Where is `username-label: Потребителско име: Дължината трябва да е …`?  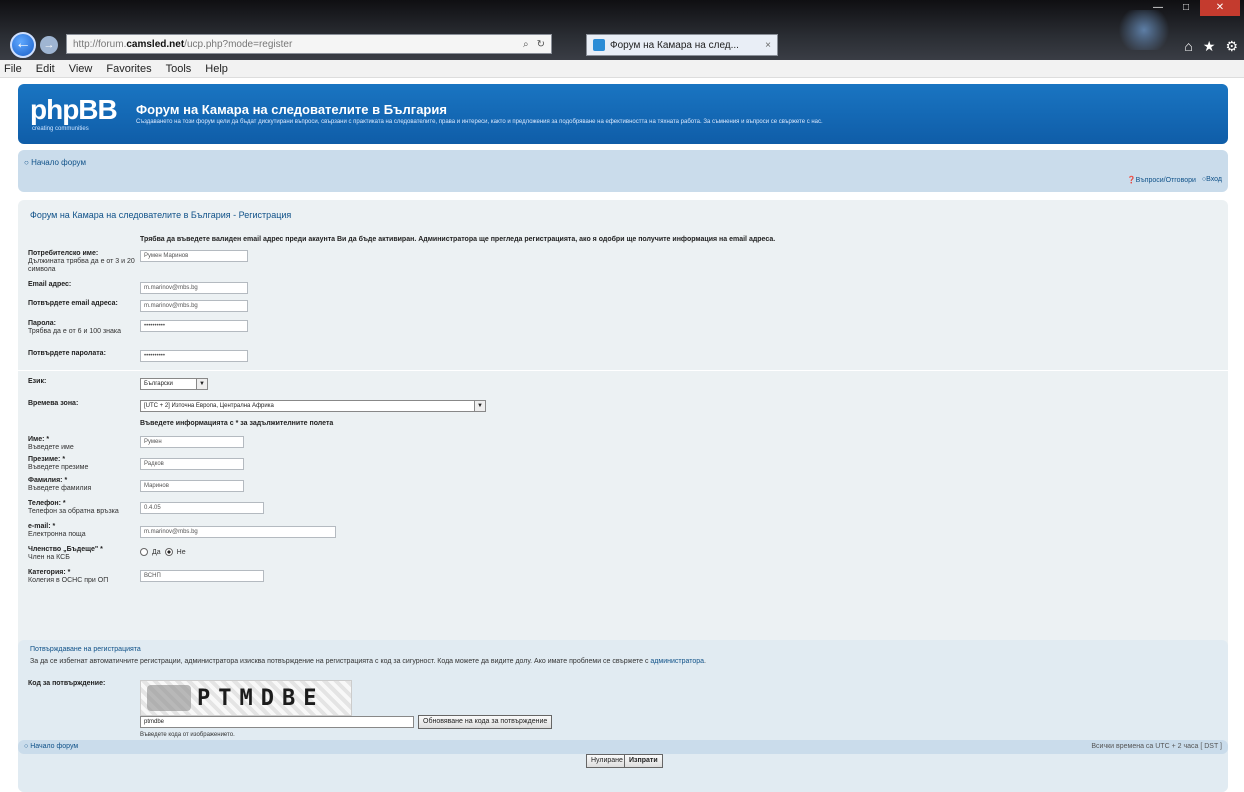
username-label: Потребителско име: Дължината трябва да е … is located at coordinates (81, 261).